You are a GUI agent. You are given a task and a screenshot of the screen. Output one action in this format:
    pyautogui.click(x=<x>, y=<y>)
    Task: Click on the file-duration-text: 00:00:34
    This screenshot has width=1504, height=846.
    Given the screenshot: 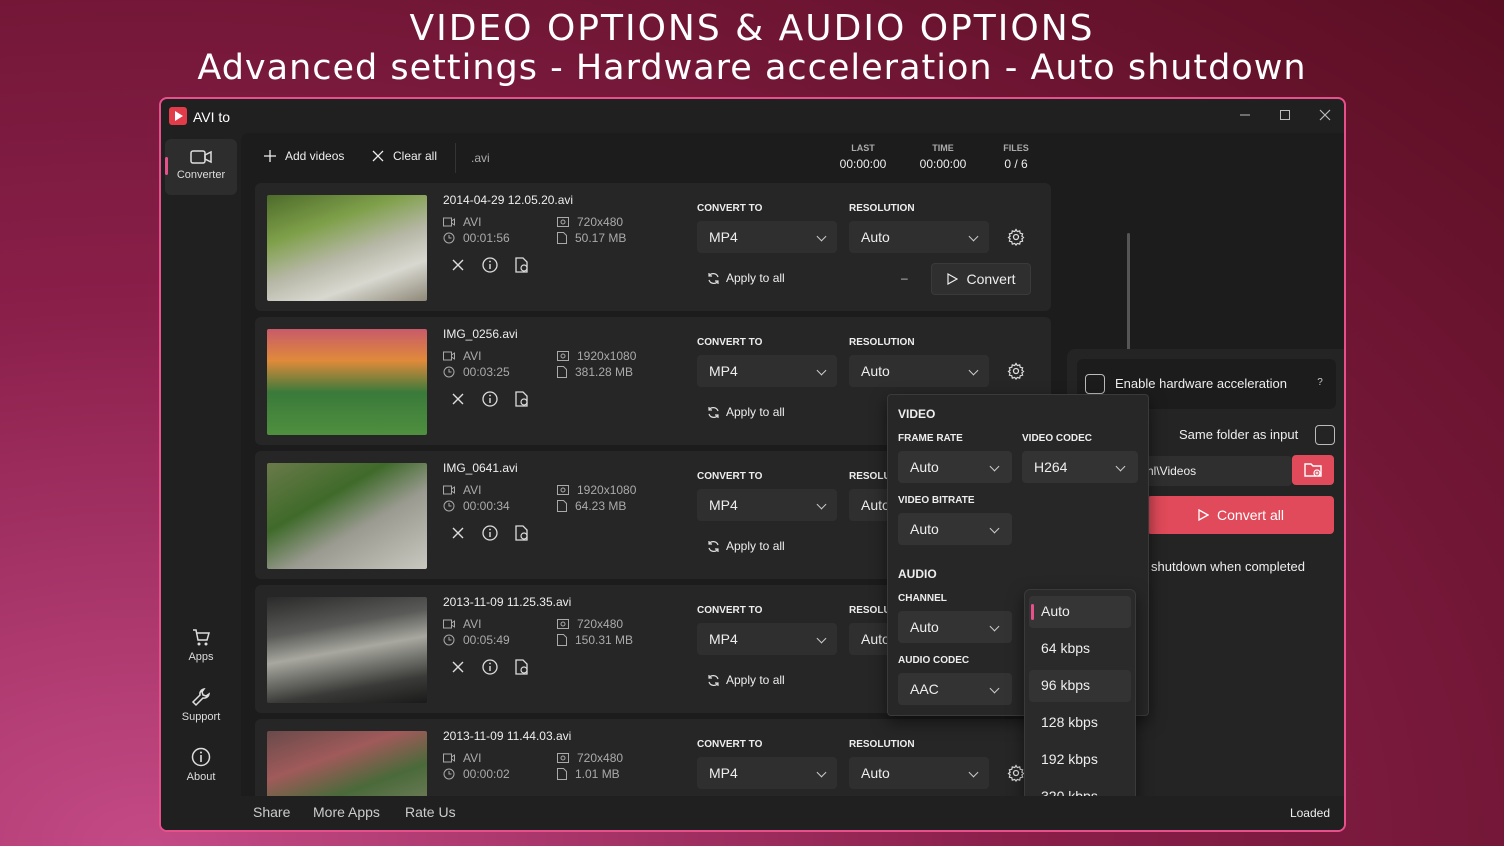 What is the action you would take?
    pyautogui.click(x=486, y=506)
    